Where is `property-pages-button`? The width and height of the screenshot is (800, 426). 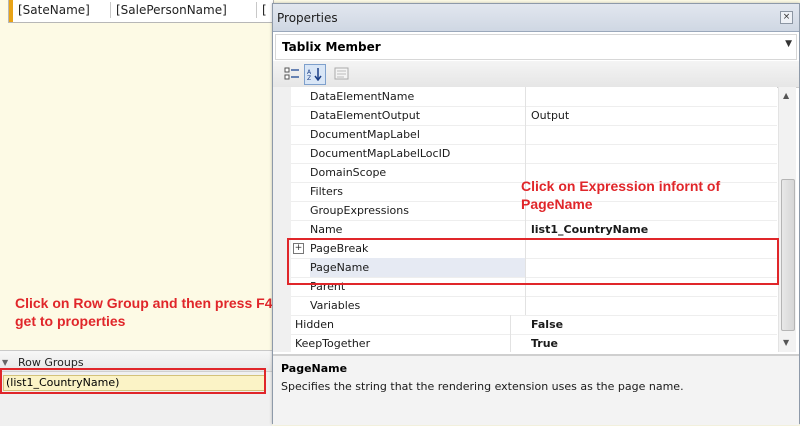
property-pages-button is located at coordinates (342, 74).